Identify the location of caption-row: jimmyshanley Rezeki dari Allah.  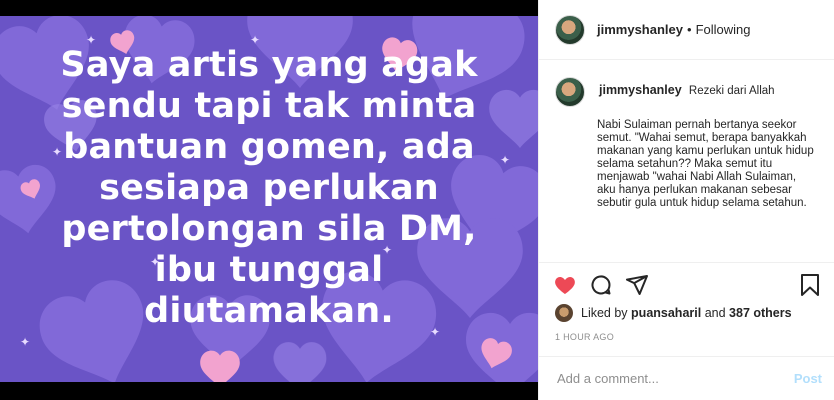
(688, 92).